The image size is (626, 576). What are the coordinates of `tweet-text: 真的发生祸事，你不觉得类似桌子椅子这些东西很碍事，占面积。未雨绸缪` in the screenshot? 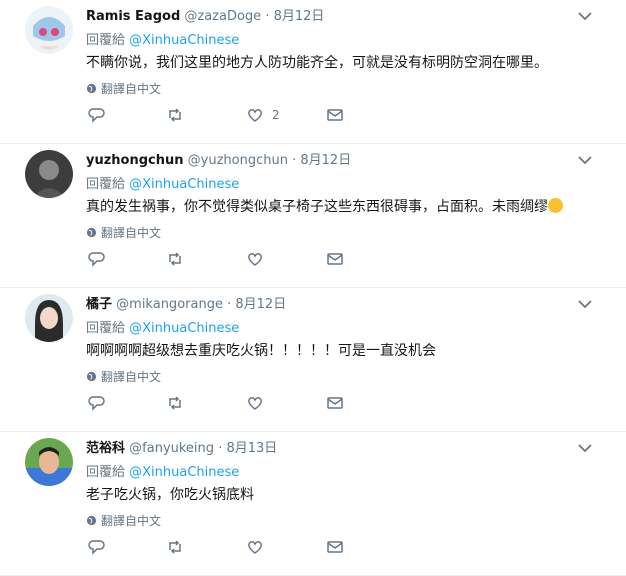 It's located at (324, 206).